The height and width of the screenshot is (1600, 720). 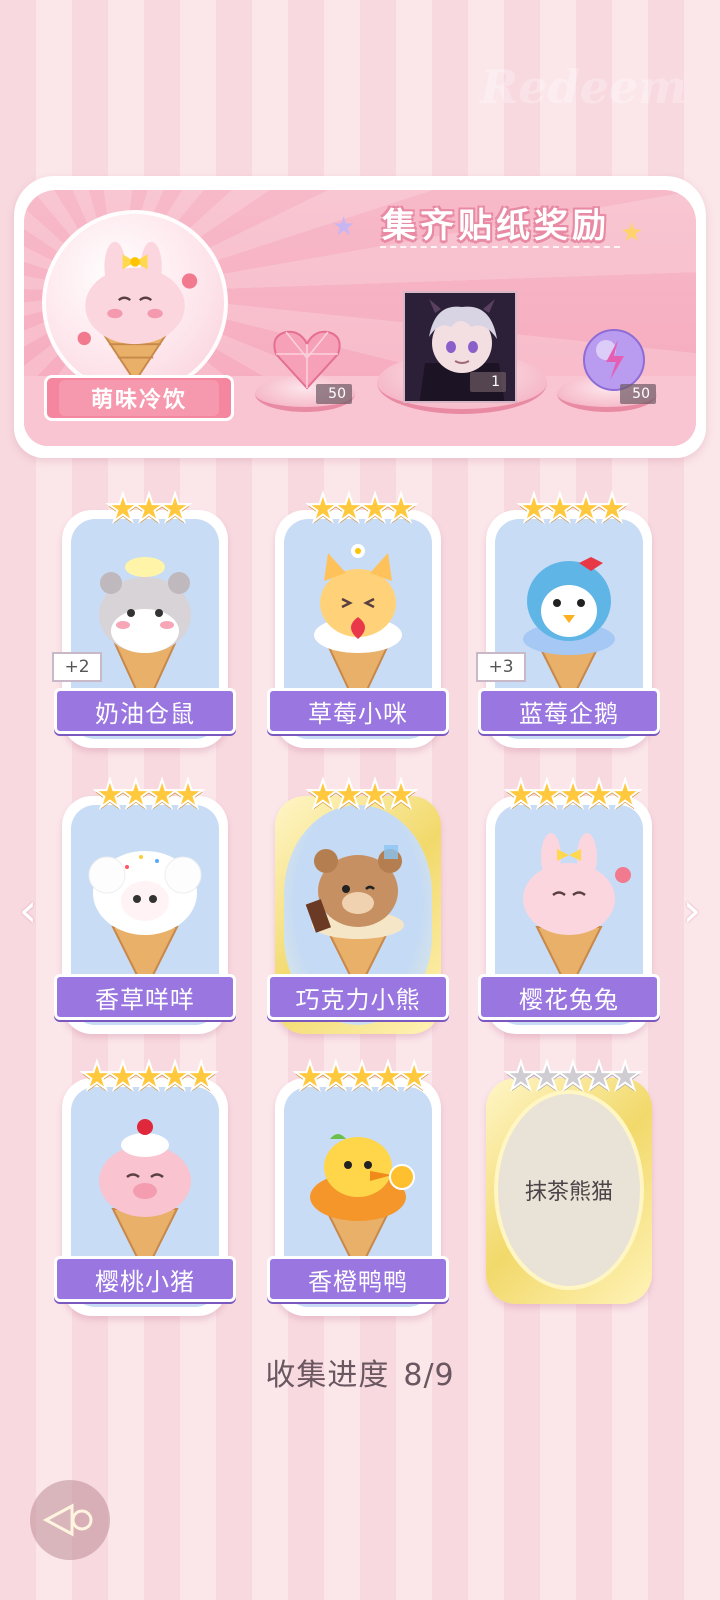 I want to click on theme-name-ribbon: 萌味冷饮, so click(x=139, y=398).